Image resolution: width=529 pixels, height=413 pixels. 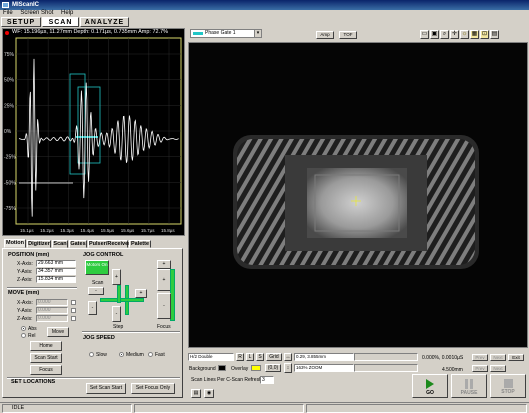 I want to click on go-button: GO, so click(x=430, y=386).